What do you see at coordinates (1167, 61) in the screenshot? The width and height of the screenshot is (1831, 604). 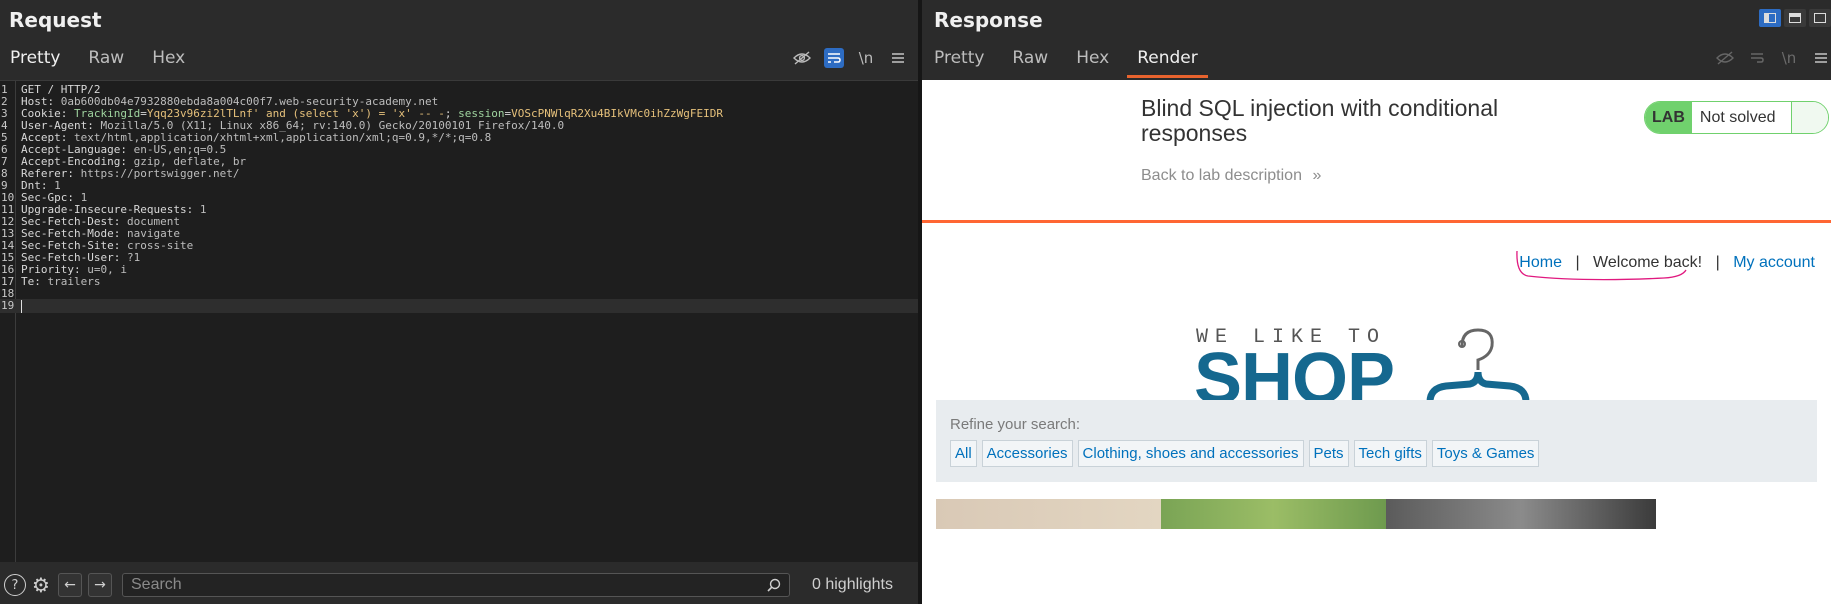 I see `tab-render: Render` at bounding box center [1167, 61].